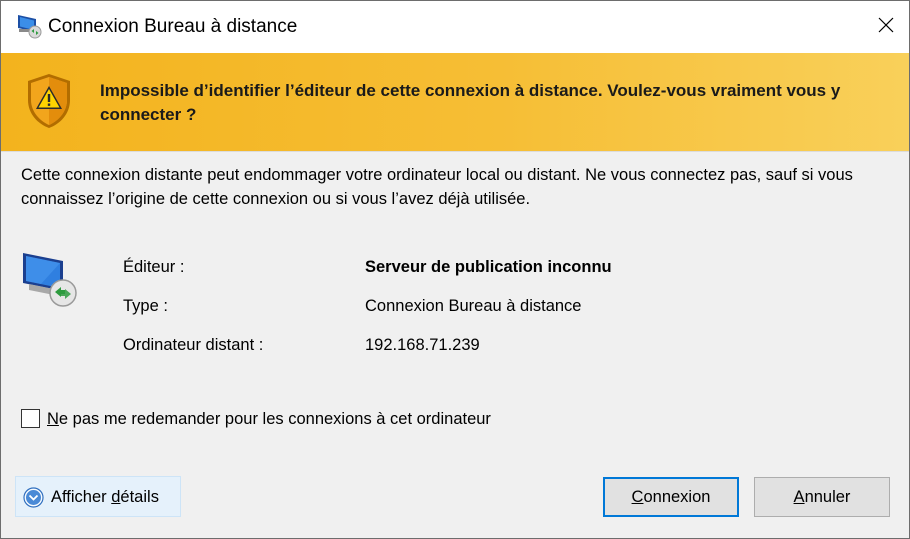 This screenshot has height=539, width=910. Describe the element at coordinates (53, 419) in the screenshot. I see `dont-ask-mnemonic: N` at that location.